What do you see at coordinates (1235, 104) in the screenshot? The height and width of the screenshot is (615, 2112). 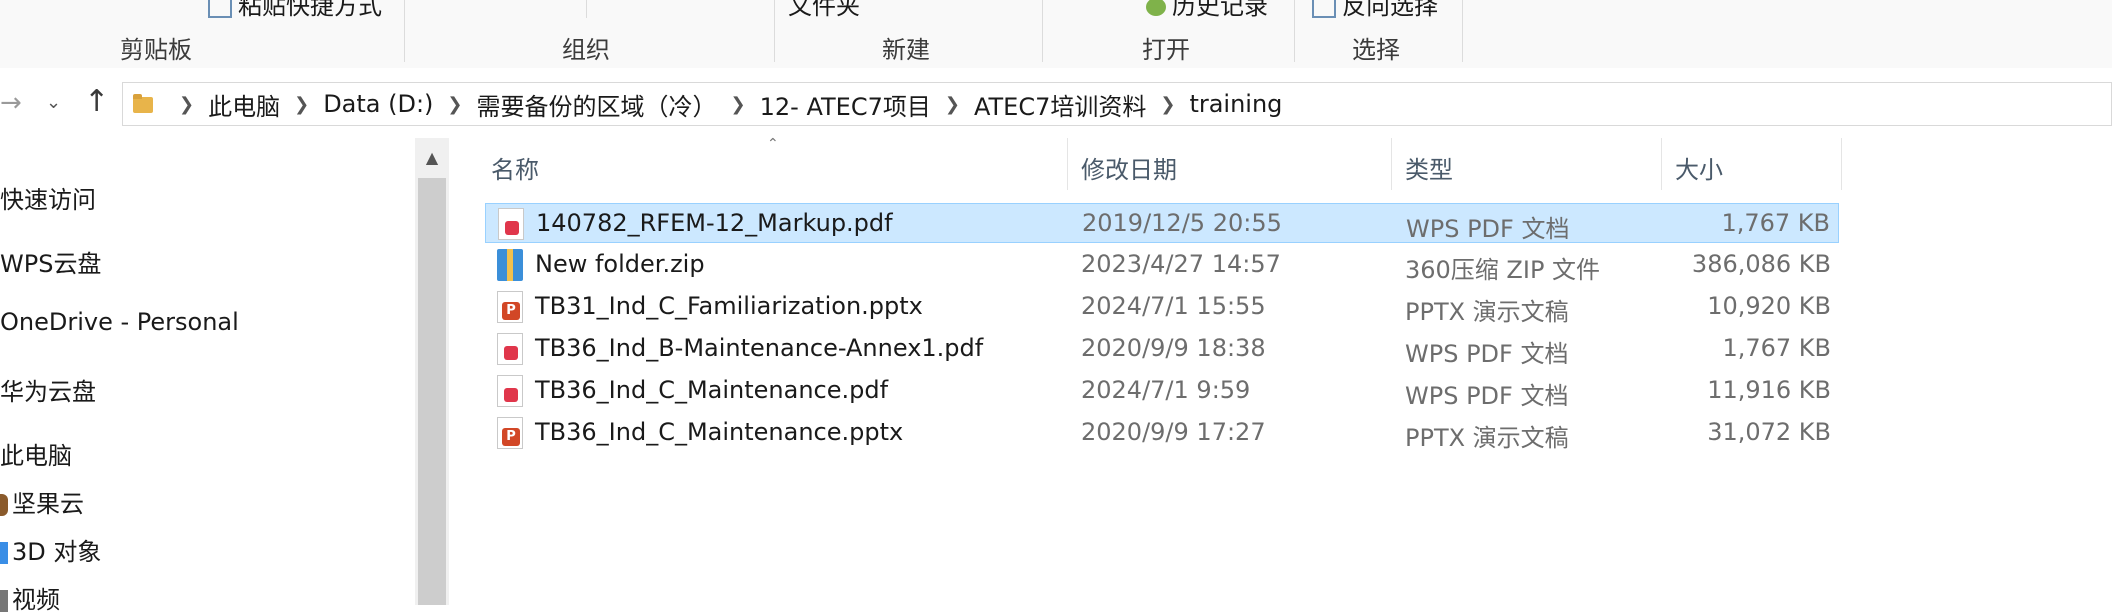 I see `breadcrumb-training: training` at bounding box center [1235, 104].